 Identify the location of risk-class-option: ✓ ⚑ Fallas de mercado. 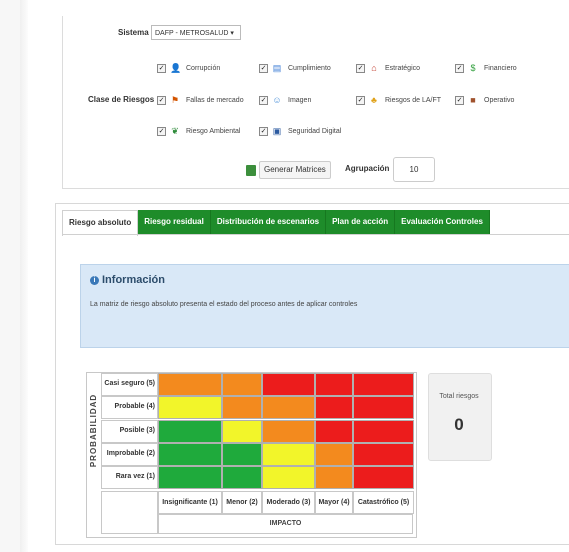
(200, 100).